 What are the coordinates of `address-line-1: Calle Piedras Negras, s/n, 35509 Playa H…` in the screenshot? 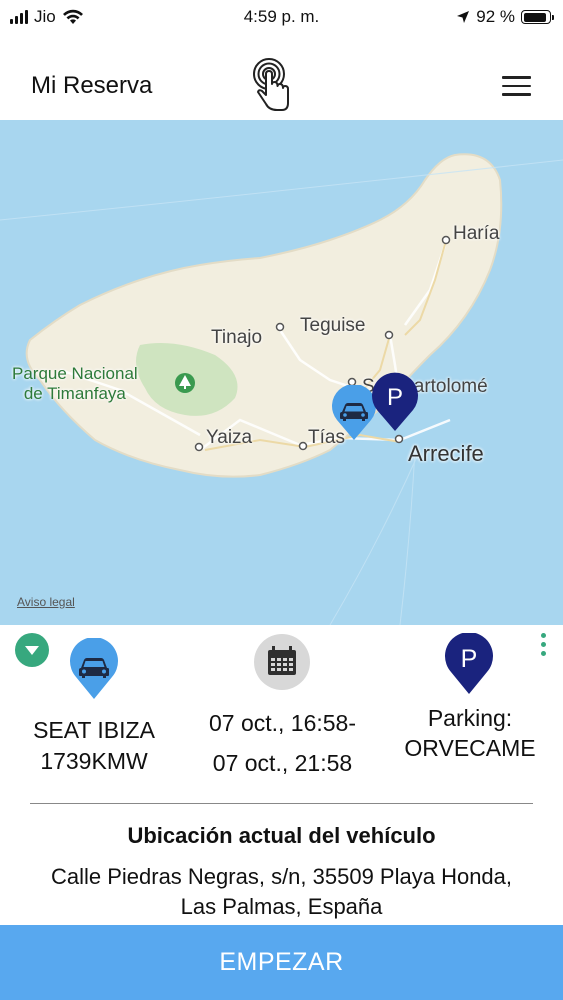 It's located at (281, 876).